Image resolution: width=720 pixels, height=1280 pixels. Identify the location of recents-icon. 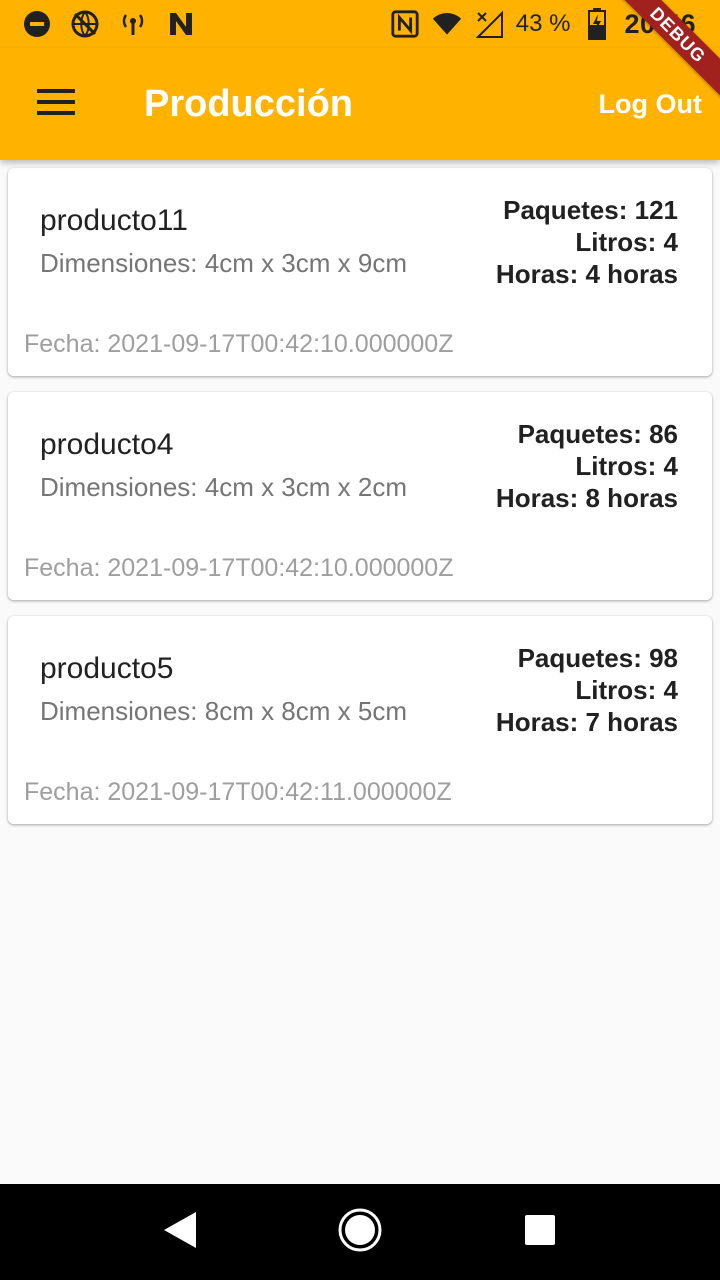
(540, 1232).